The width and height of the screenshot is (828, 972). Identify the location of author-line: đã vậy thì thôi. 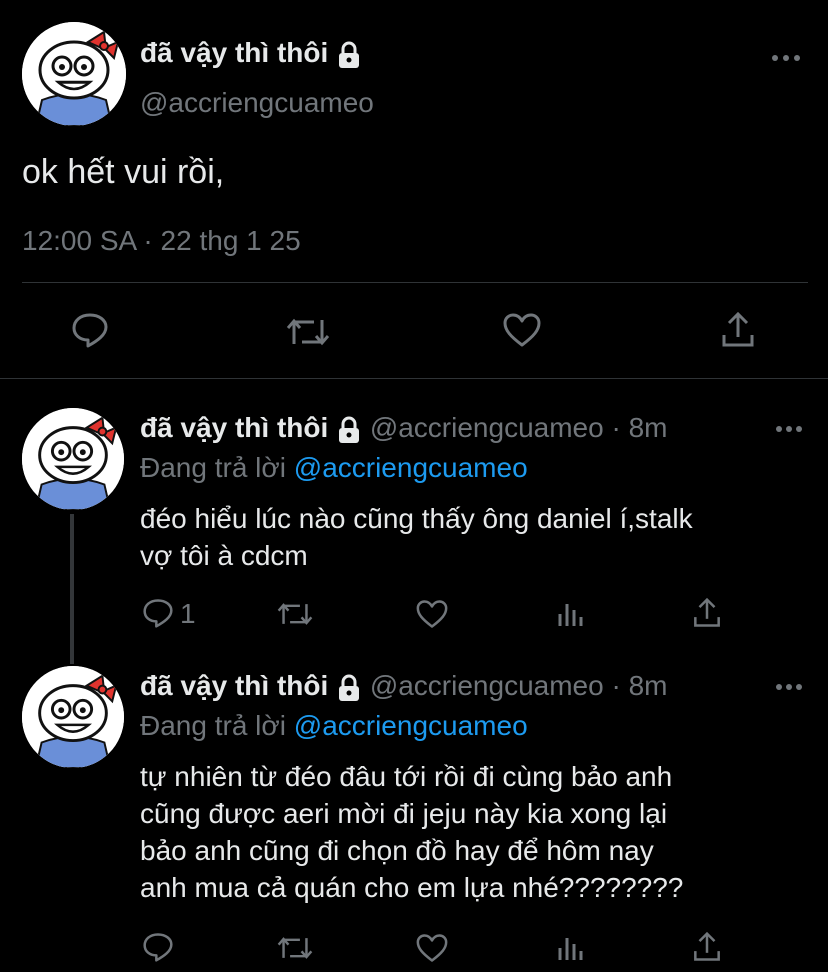
(251, 53).